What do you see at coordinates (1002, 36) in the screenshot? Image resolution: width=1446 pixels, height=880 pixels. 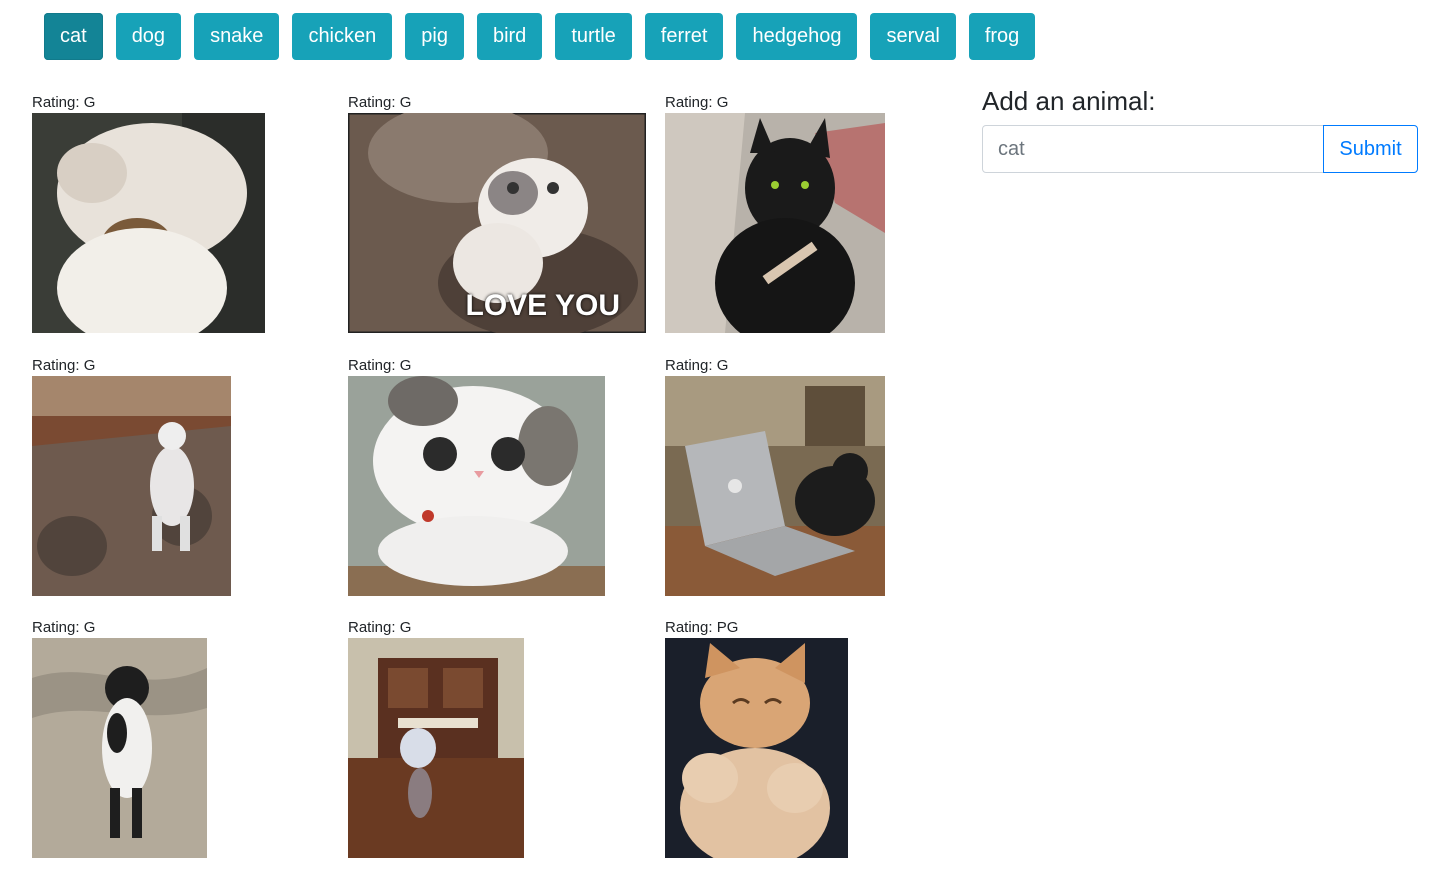 I see `animal-button-frog: frog` at bounding box center [1002, 36].